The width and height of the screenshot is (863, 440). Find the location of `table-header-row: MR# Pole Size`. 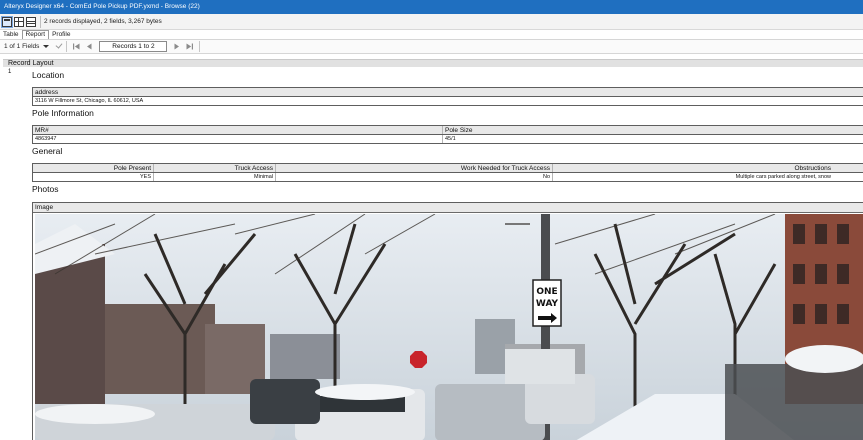

table-header-row: MR# Pole Size is located at coordinates (448, 130).